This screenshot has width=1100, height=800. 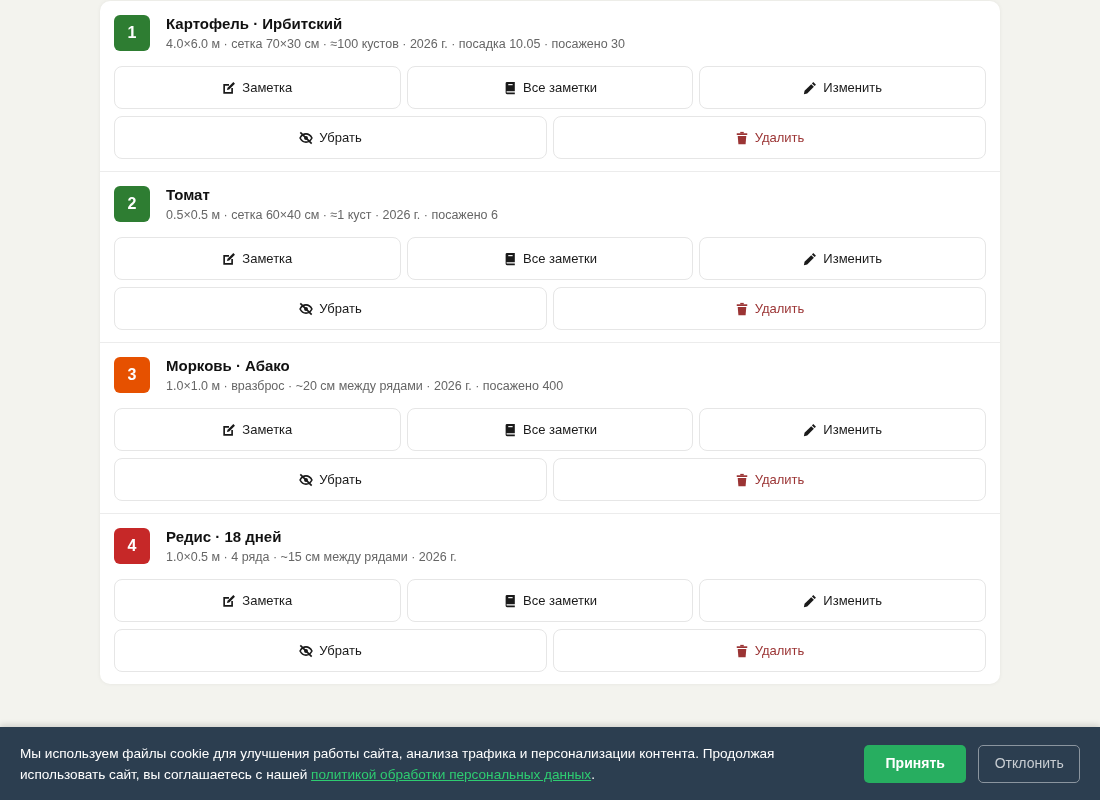 What do you see at coordinates (365, 386) in the screenshot?
I see `bed-details: 1.0×1.0 м · вразброс · ~20 см между рядами · 2026 г. · посажено 400` at bounding box center [365, 386].